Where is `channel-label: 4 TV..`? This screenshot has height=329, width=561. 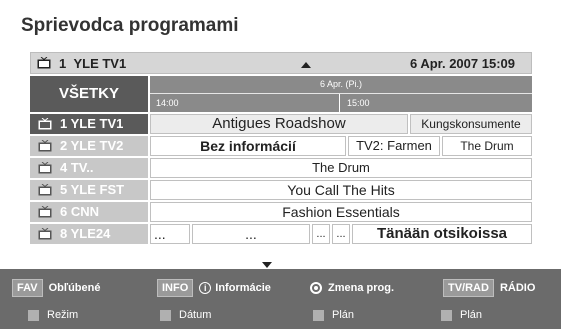
channel-label: 4 TV.. is located at coordinates (77, 168).